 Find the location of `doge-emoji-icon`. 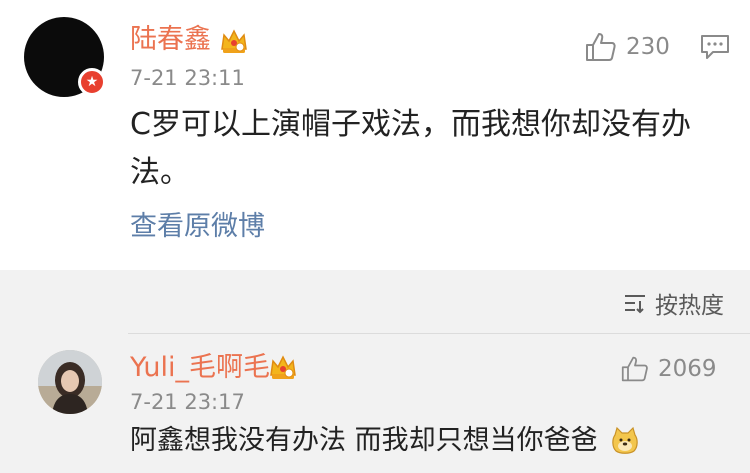

doge-emoji-icon is located at coordinates (624, 440).